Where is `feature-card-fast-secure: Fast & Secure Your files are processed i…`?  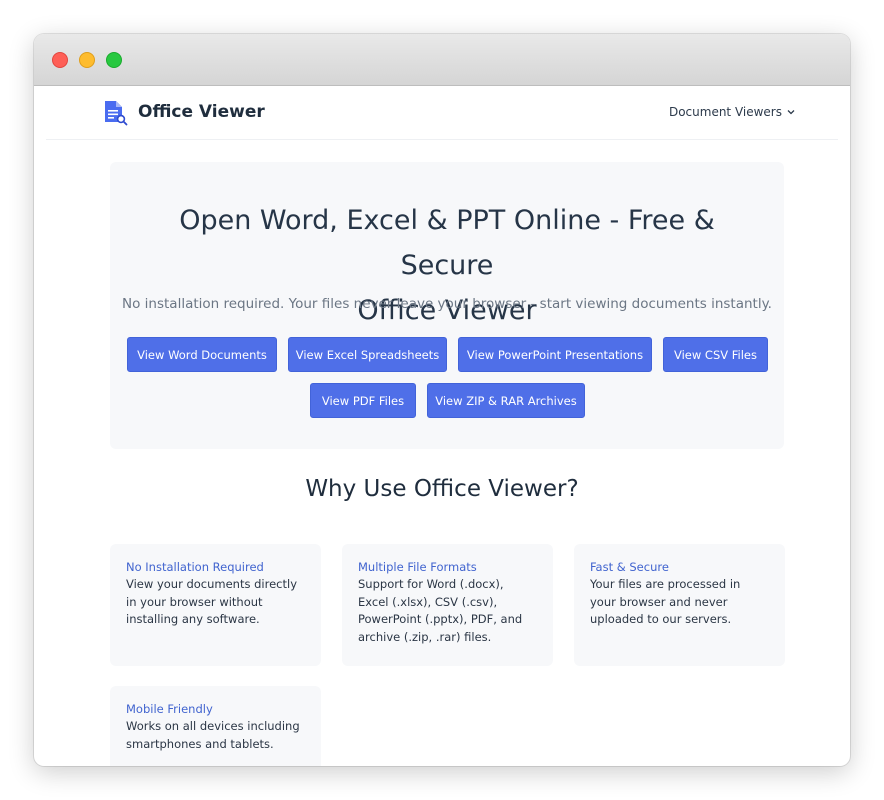
feature-card-fast-secure: Fast & Secure Your files are processed i… is located at coordinates (679, 605).